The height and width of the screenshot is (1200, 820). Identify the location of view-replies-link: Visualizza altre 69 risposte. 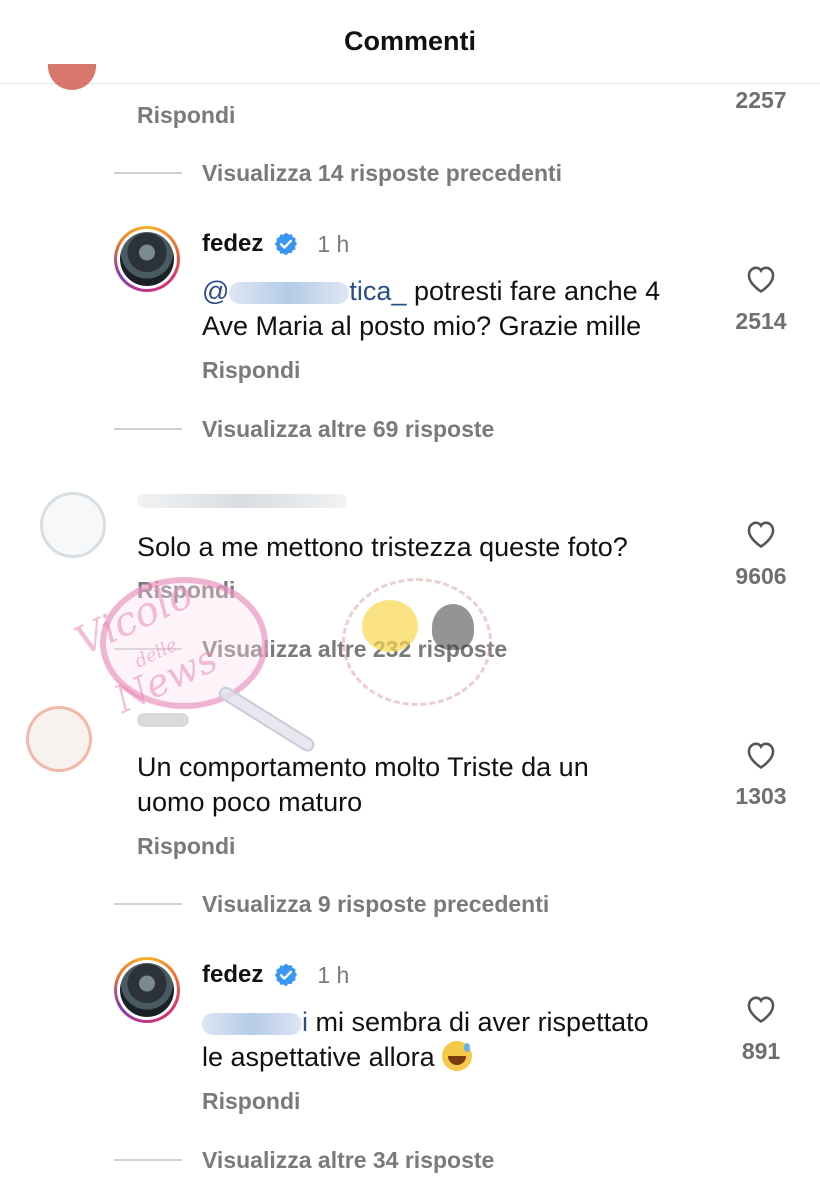
(348, 429).